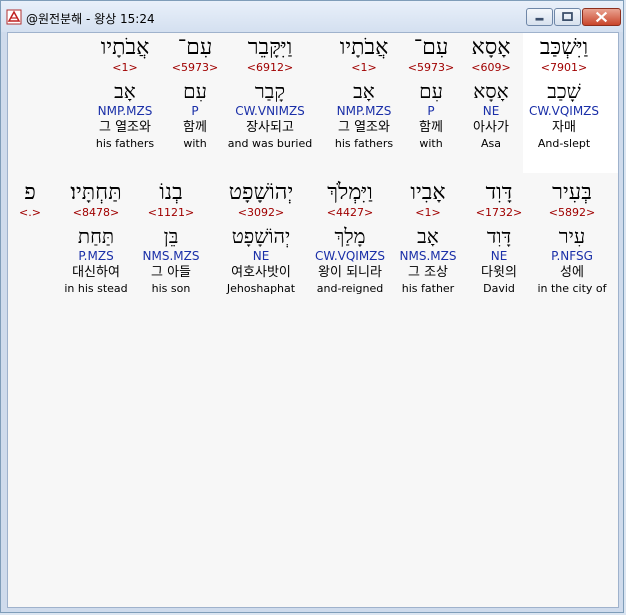  What do you see at coordinates (539, 17) in the screenshot?
I see `minimize-button` at bounding box center [539, 17].